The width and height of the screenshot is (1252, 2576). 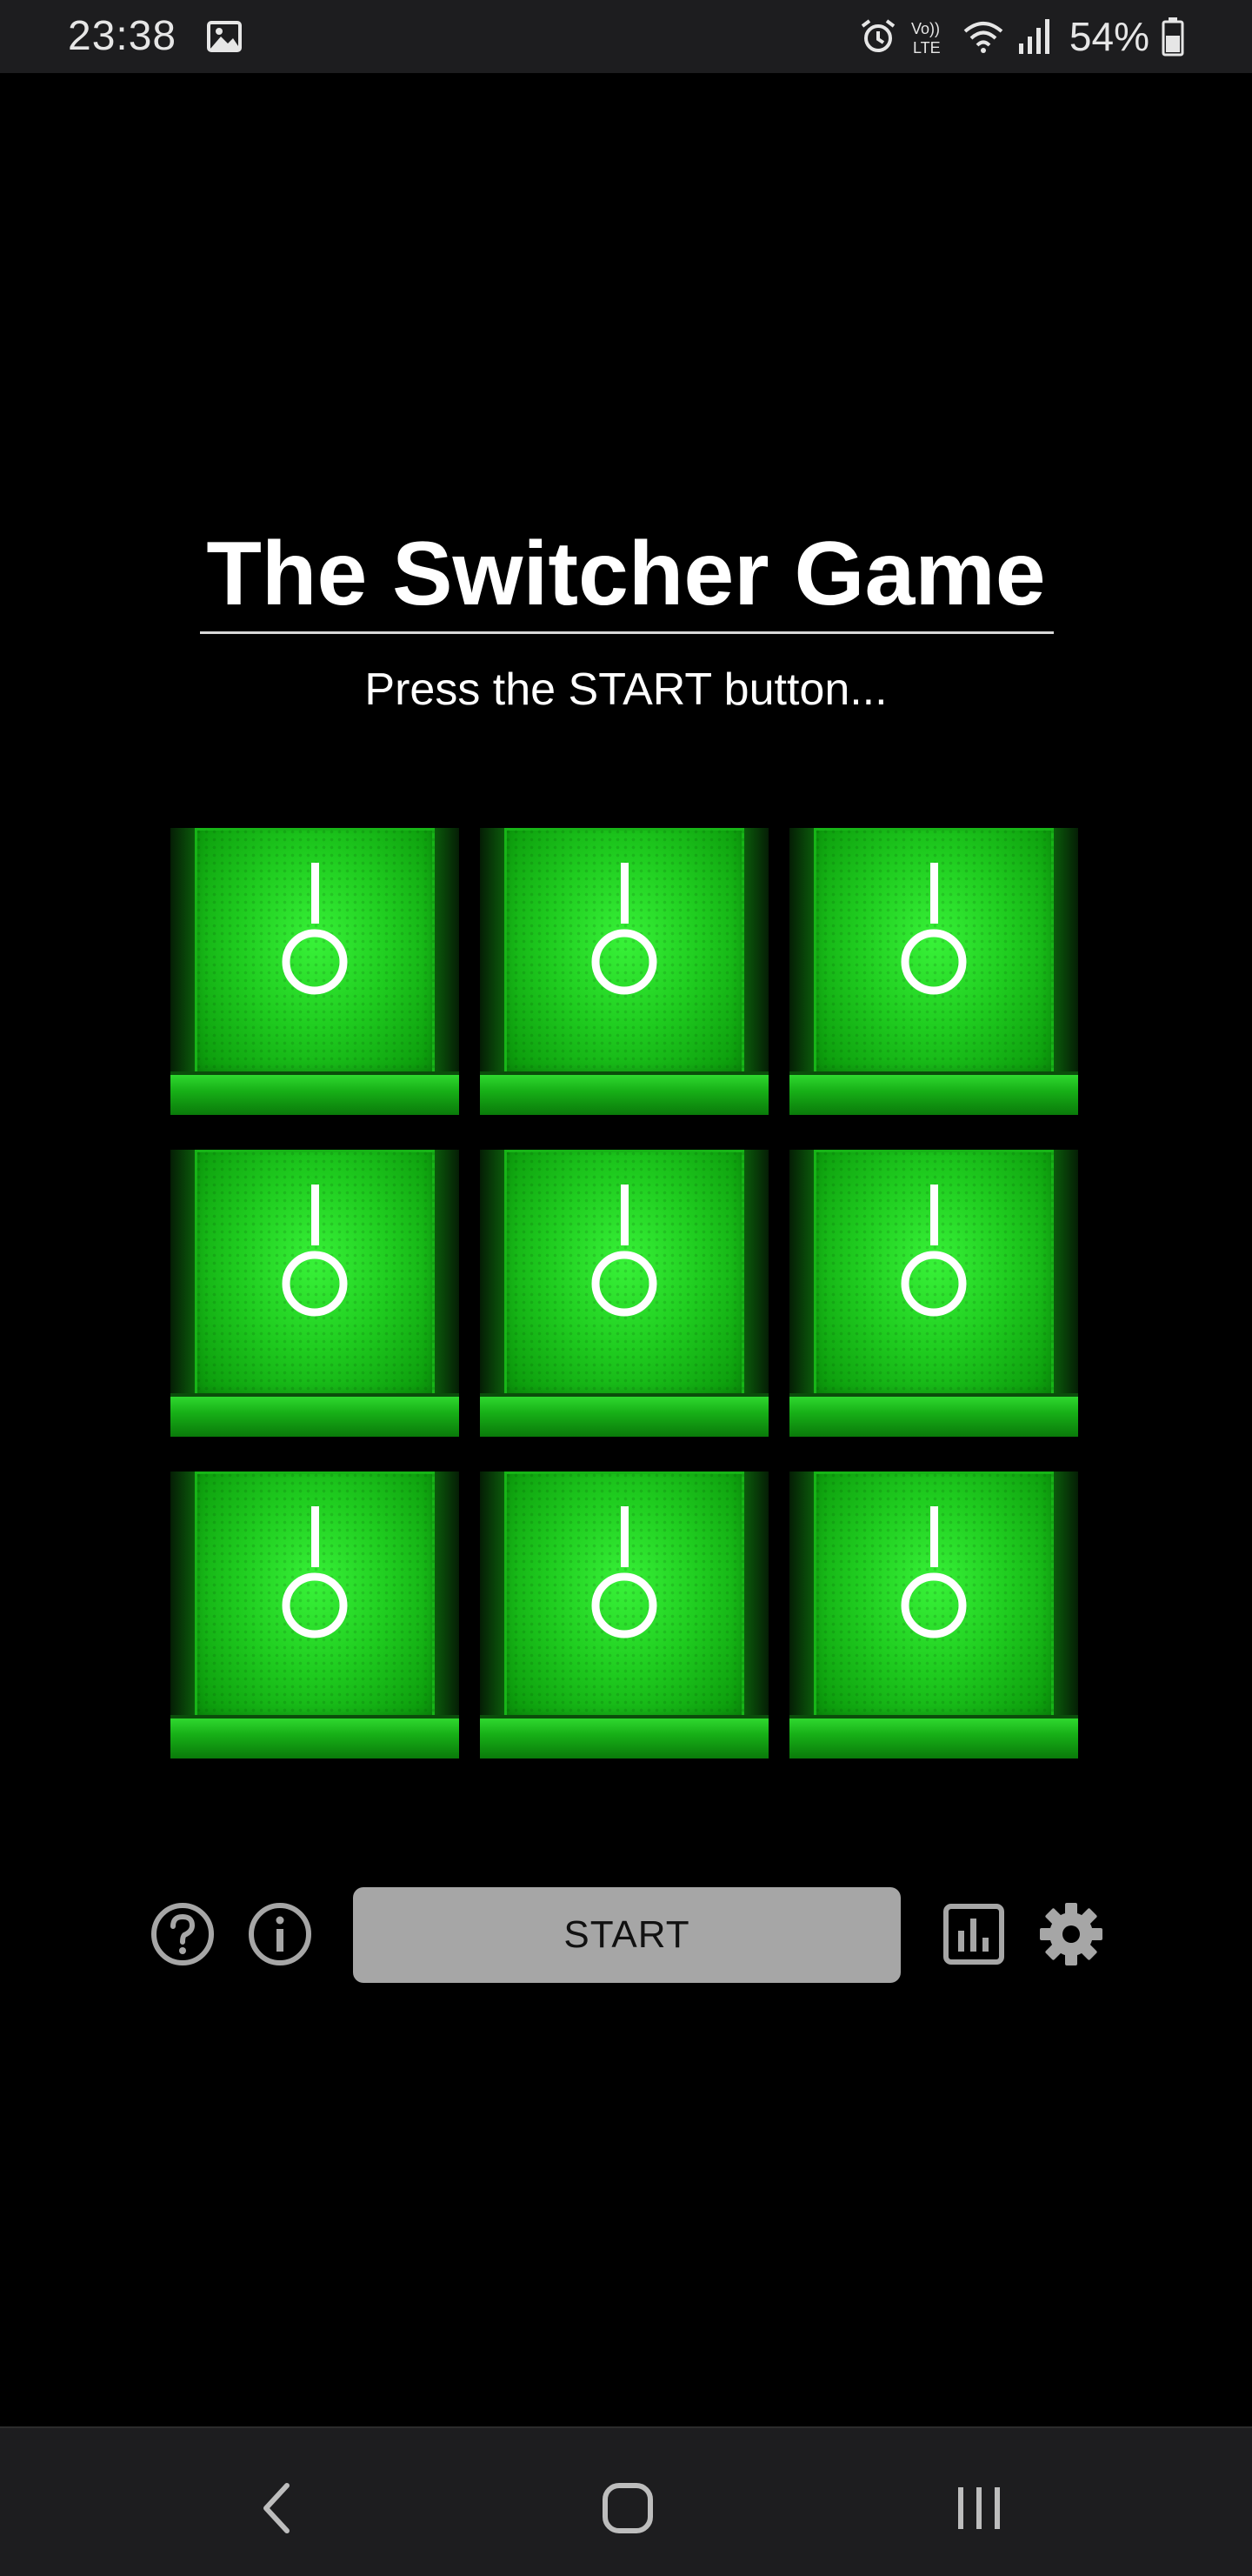 What do you see at coordinates (1173, 37) in the screenshot?
I see `battery-icon` at bounding box center [1173, 37].